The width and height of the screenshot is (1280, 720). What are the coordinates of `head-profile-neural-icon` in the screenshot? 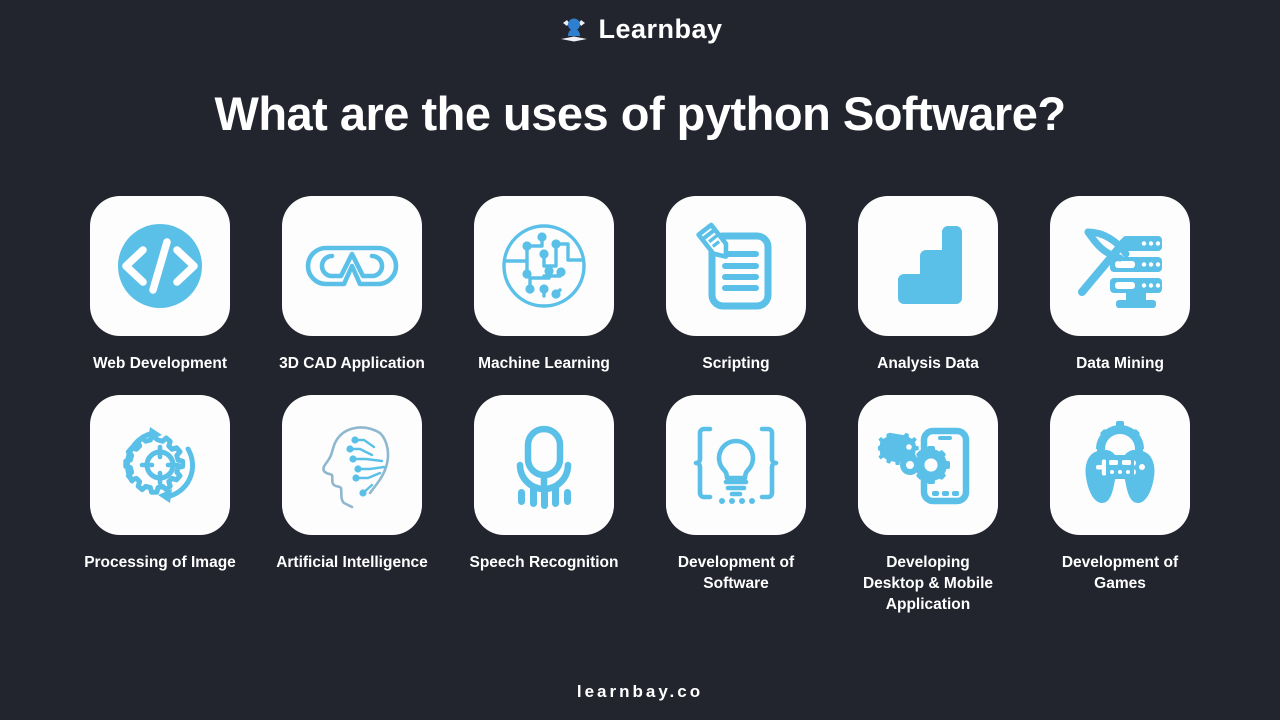 It's located at (352, 465).